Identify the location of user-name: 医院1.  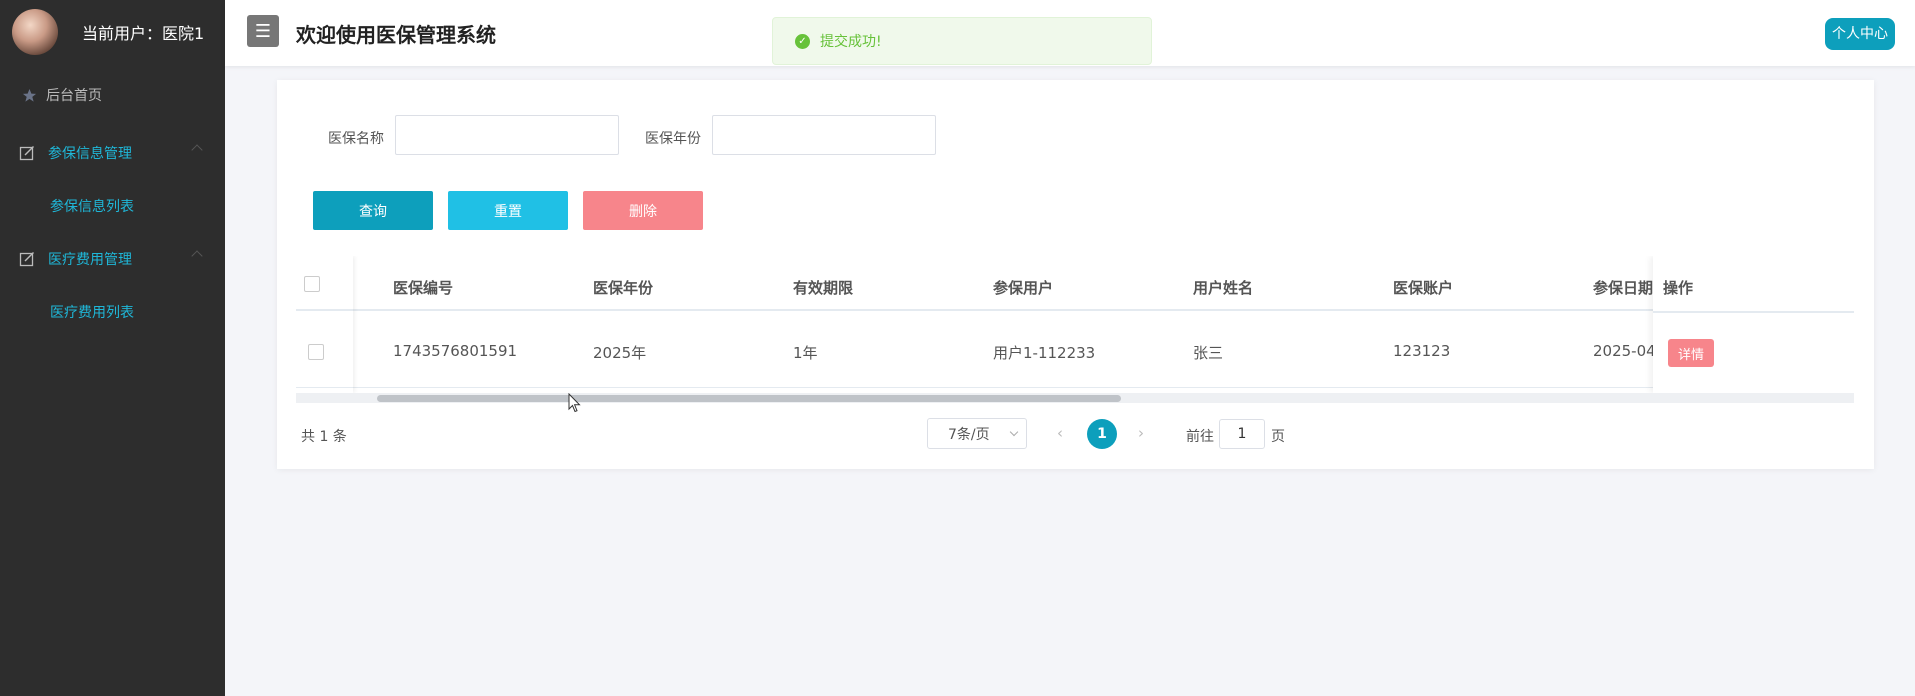
(183, 33).